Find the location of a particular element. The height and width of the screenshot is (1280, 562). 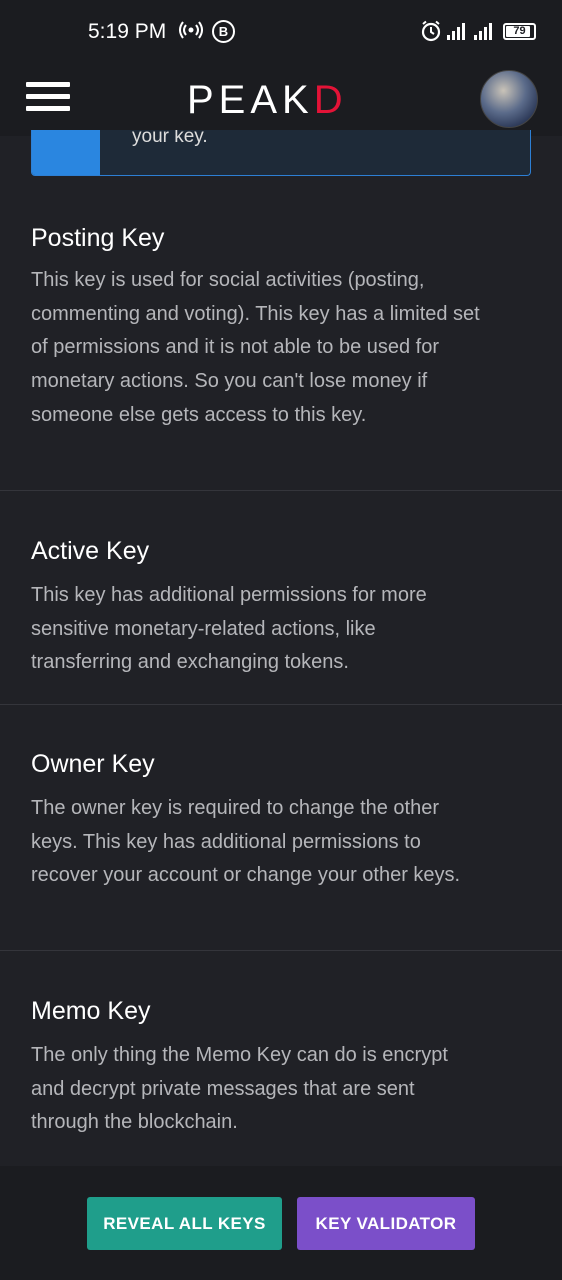

status-bar: 5:19 PM B 79 is located at coordinates (281, 32).